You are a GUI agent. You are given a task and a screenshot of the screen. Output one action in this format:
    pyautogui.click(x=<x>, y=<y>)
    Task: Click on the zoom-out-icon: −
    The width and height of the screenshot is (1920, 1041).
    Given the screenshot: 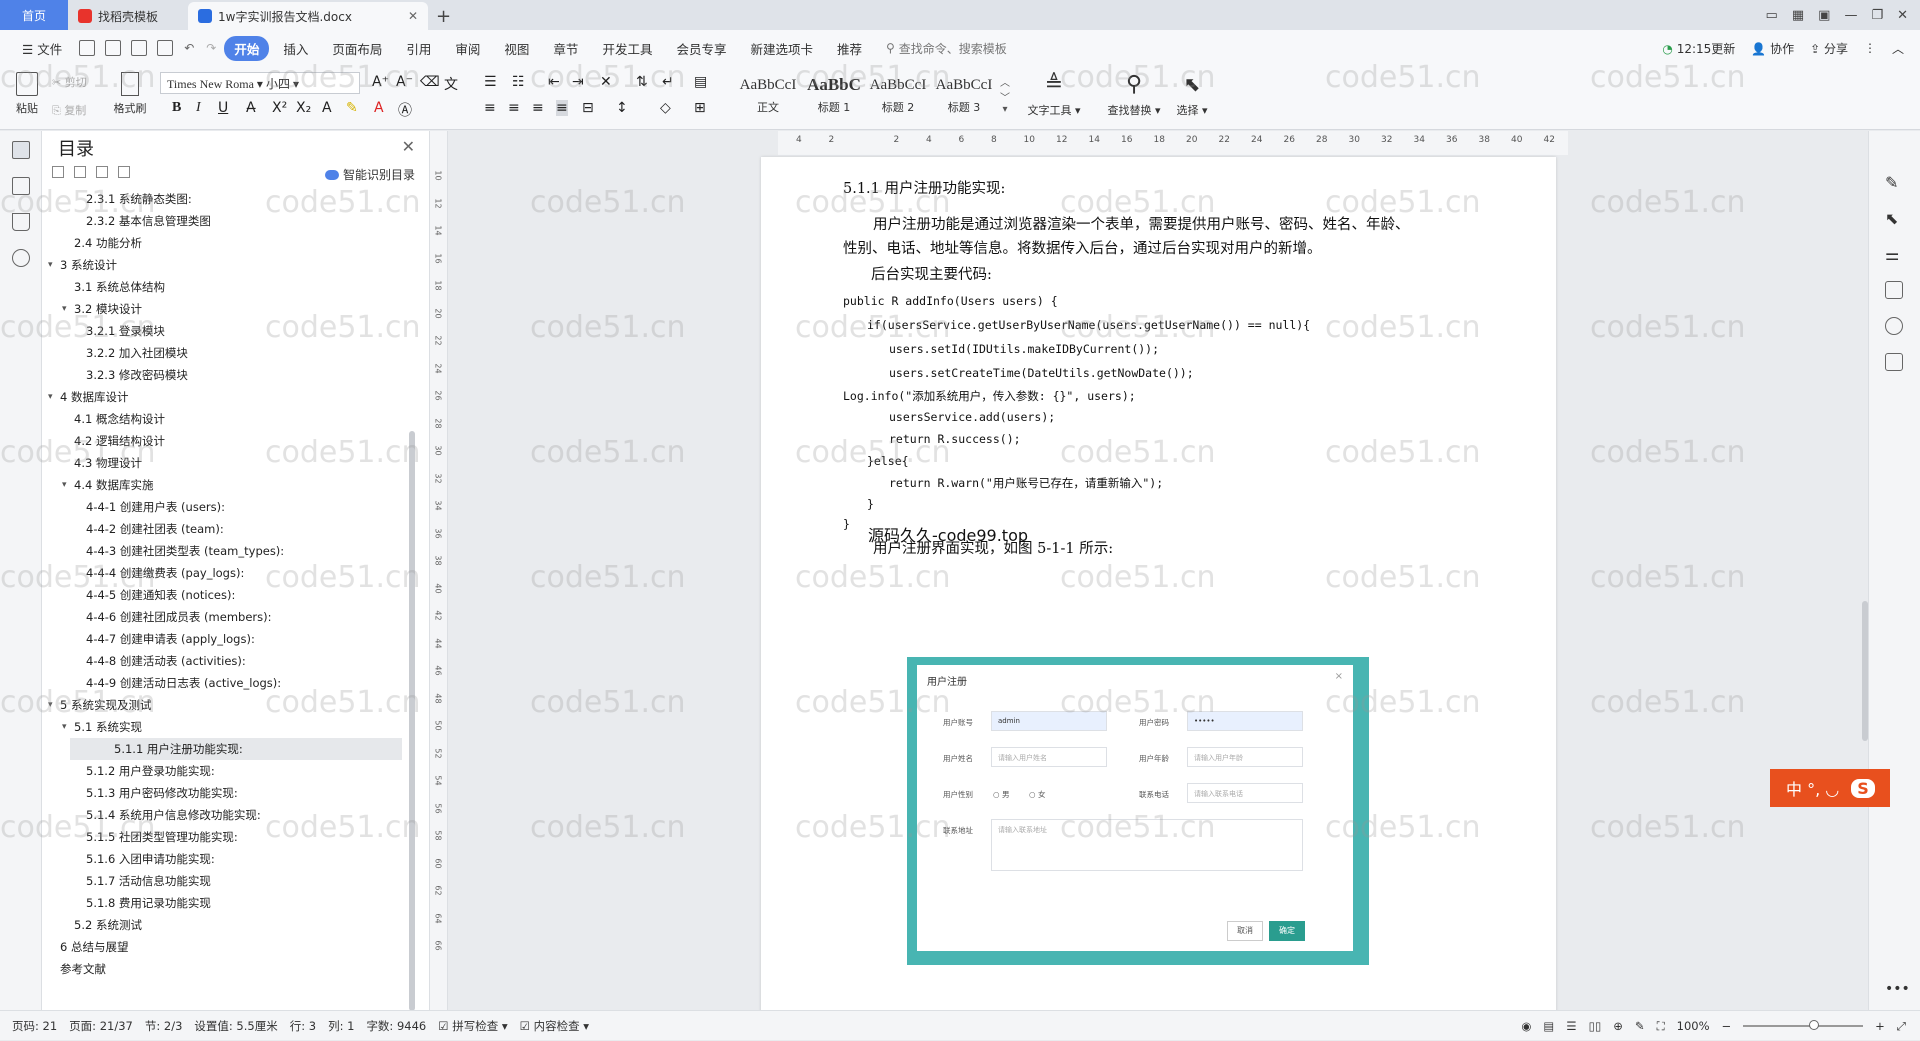 What is the action you would take?
    pyautogui.click(x=1727, y=1026)
    